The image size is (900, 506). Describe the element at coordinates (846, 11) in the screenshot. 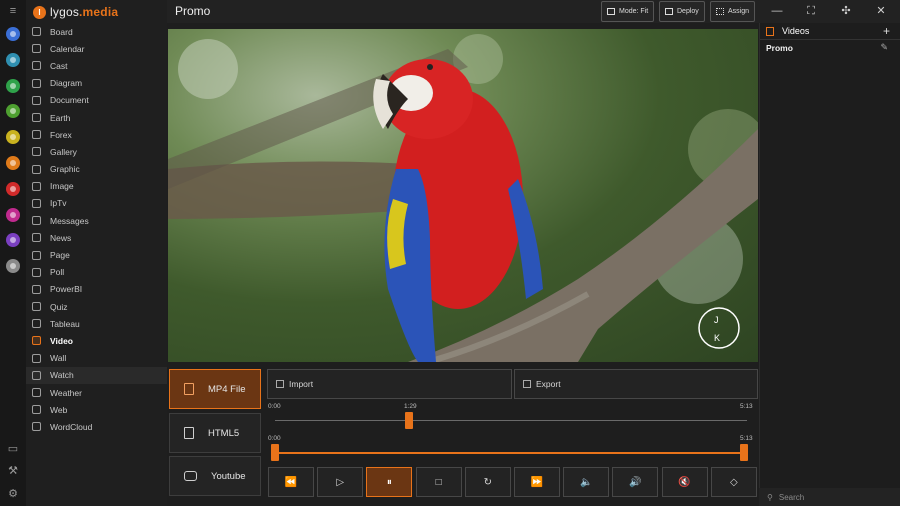

I see `collapse-icon: ✣` at that location.